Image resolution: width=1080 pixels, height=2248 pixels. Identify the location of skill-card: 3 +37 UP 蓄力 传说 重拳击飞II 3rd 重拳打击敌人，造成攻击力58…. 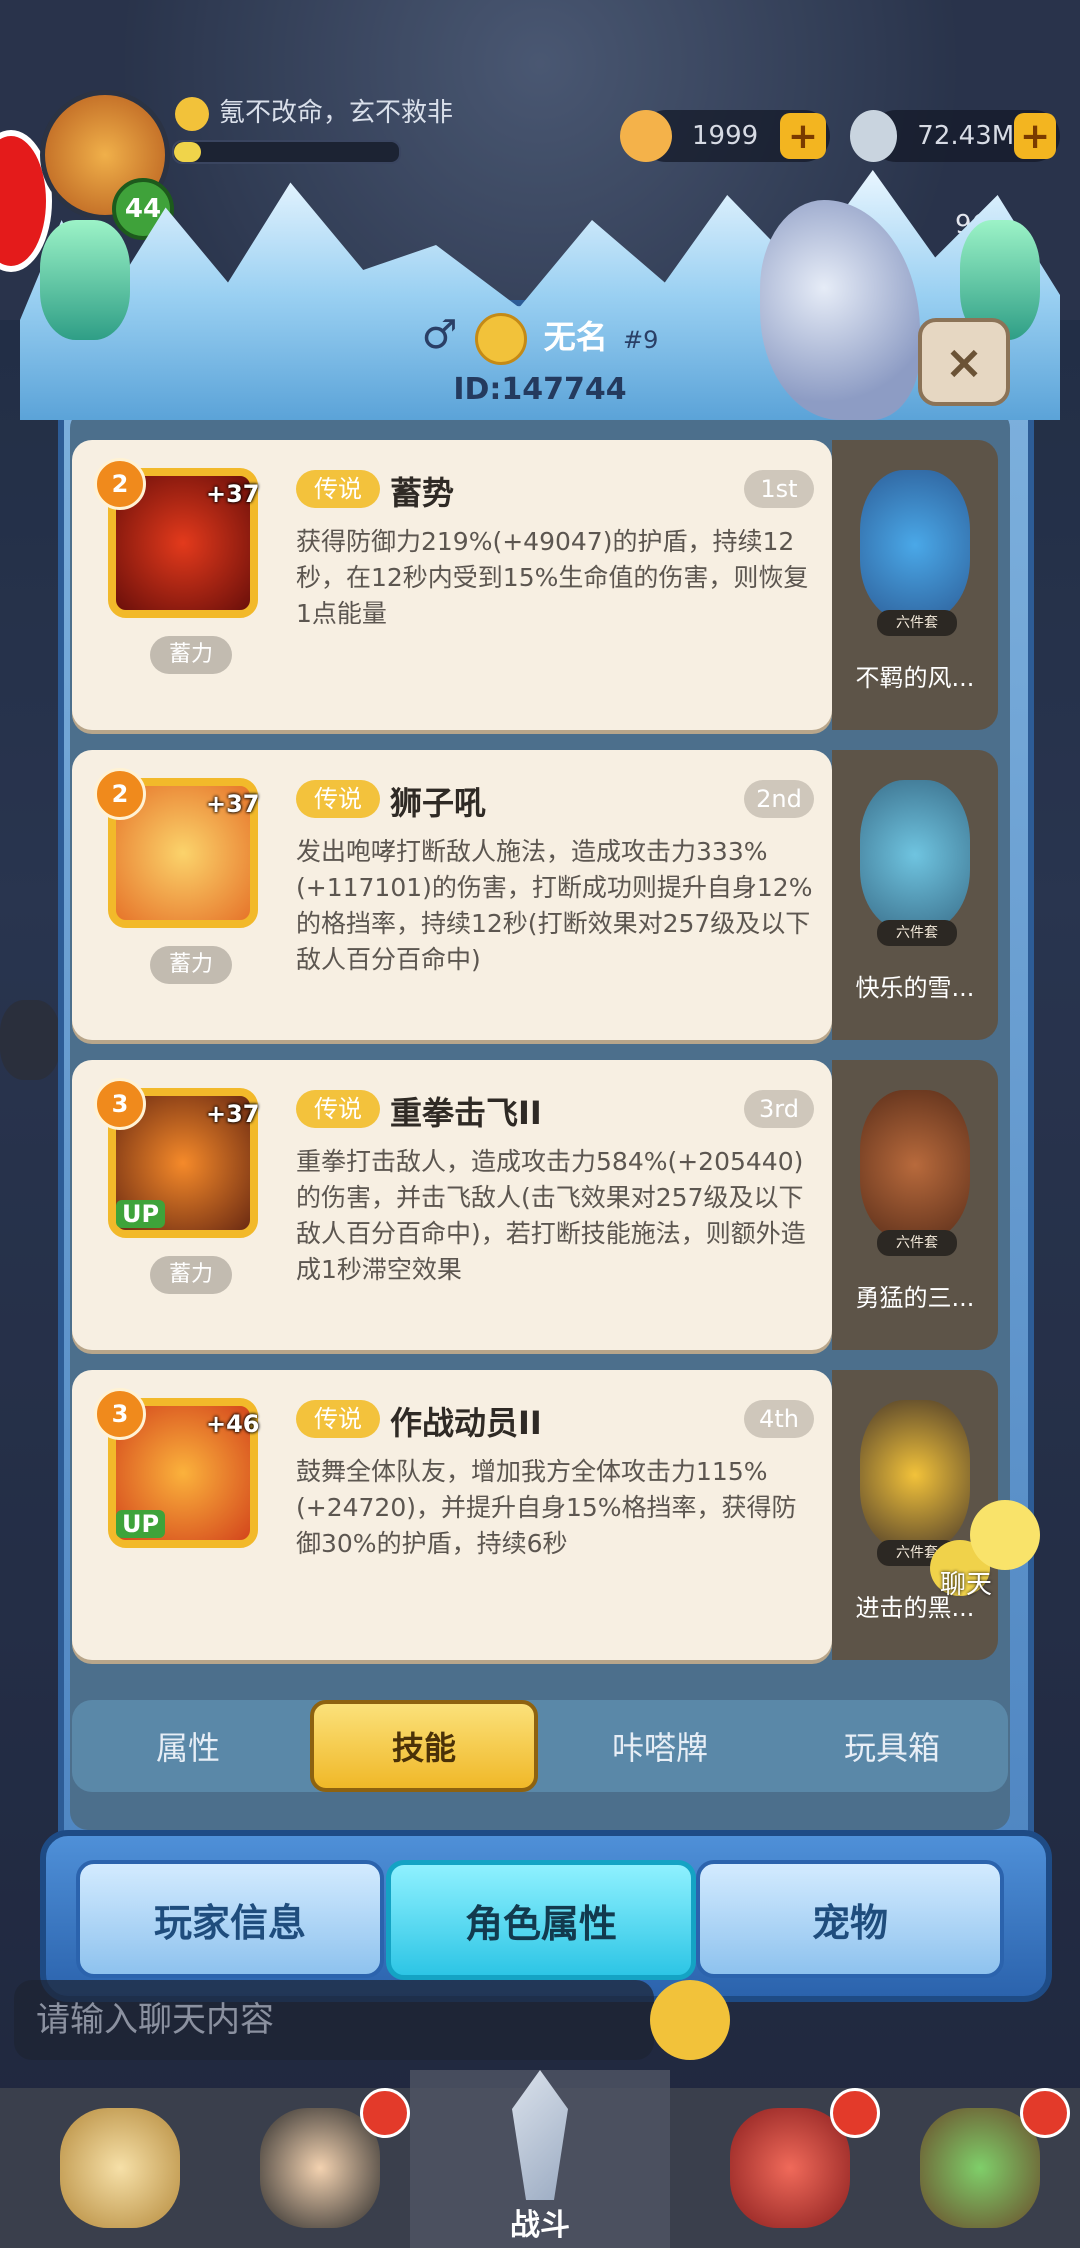
(452, 1205).